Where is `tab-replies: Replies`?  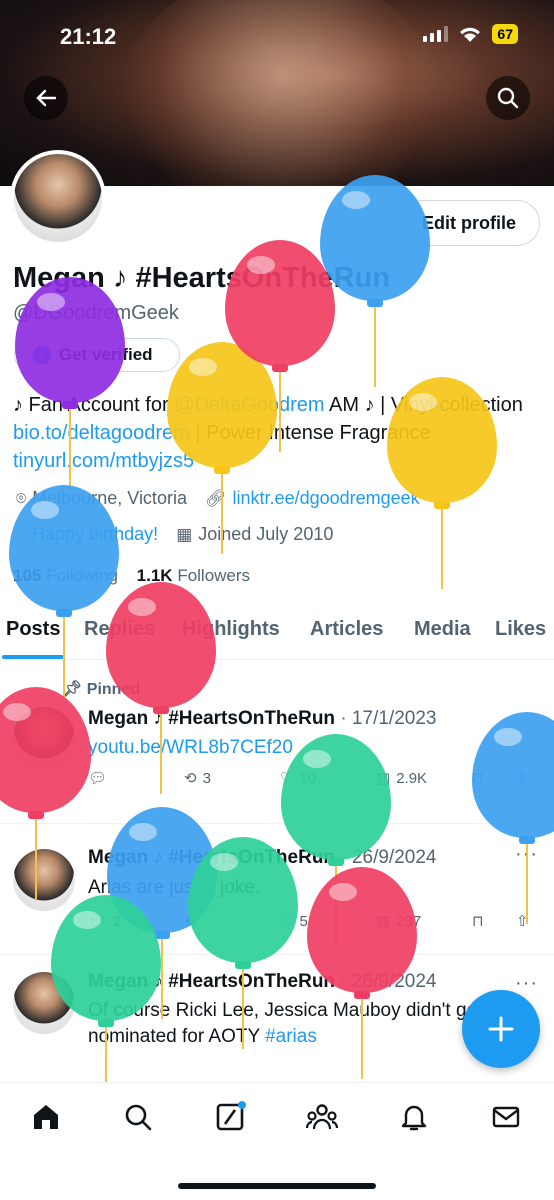 tab-replies: Replies is located at coordinates (119, 629).